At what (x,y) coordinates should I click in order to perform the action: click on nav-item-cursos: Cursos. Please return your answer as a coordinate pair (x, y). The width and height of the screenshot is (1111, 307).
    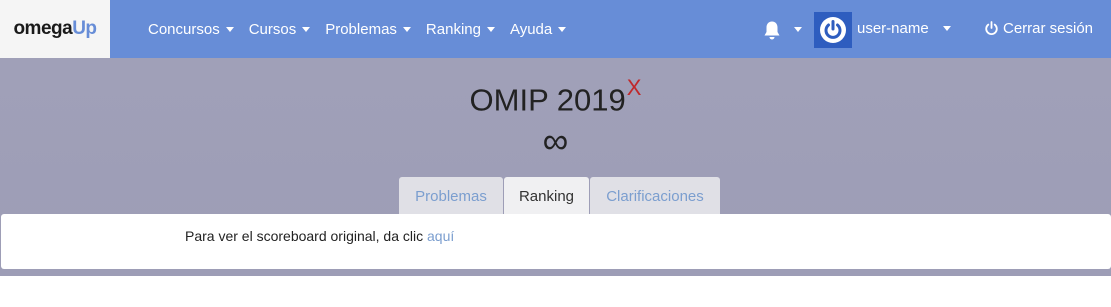
    Looking at the image, I should click on (280, 29).